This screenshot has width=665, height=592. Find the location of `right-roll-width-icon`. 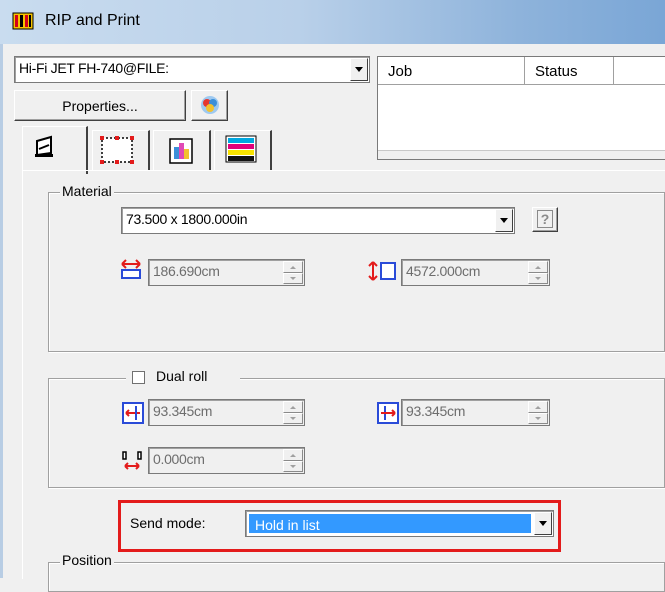

right-roll-width-icon is located at coordinates (388, 414).